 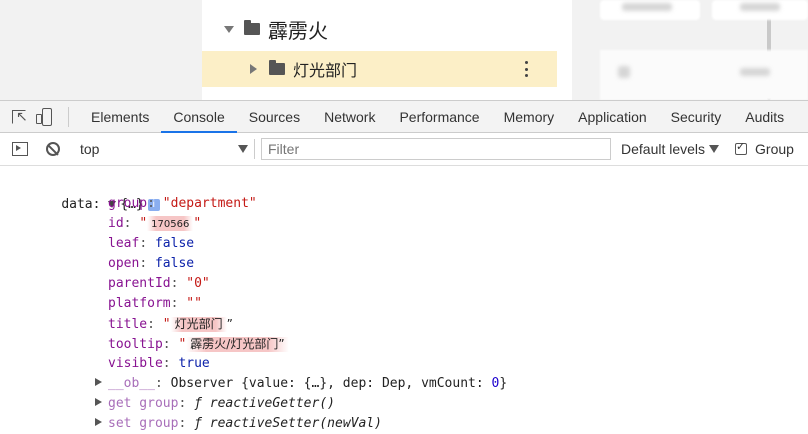 What do you see at coordinates (151, 243) in the screenshot?
I see `prop-row: leaf: false` at bounding box center [151, 243].